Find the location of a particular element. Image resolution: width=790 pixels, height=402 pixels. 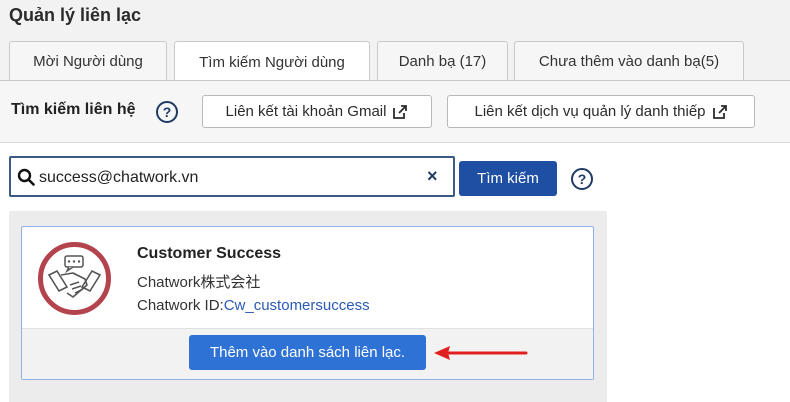

add-to-contacts-button: Thêm vào danh sách liên lạc. is located at coordinates (307, 352).